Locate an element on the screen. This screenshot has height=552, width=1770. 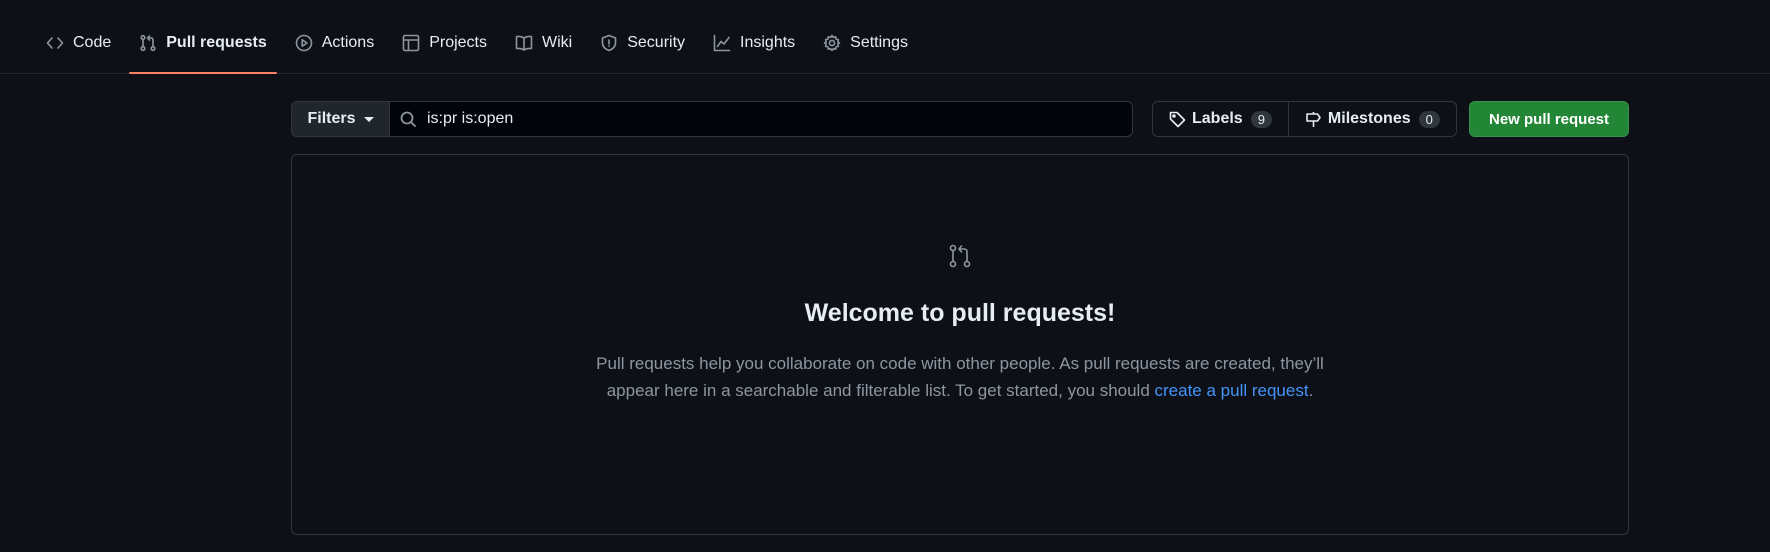
milestone-icon is located at coordinates (1313, 119).